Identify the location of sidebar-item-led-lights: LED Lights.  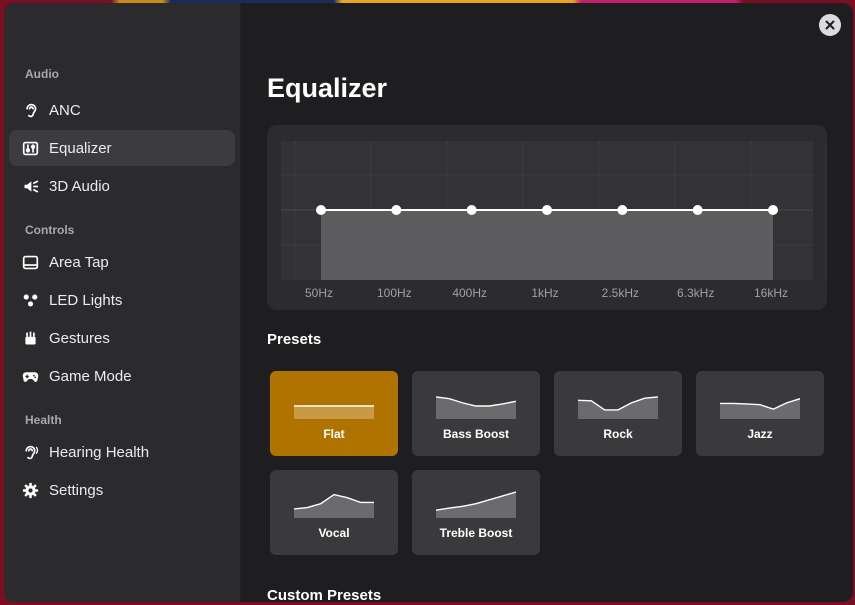
(122, 300).